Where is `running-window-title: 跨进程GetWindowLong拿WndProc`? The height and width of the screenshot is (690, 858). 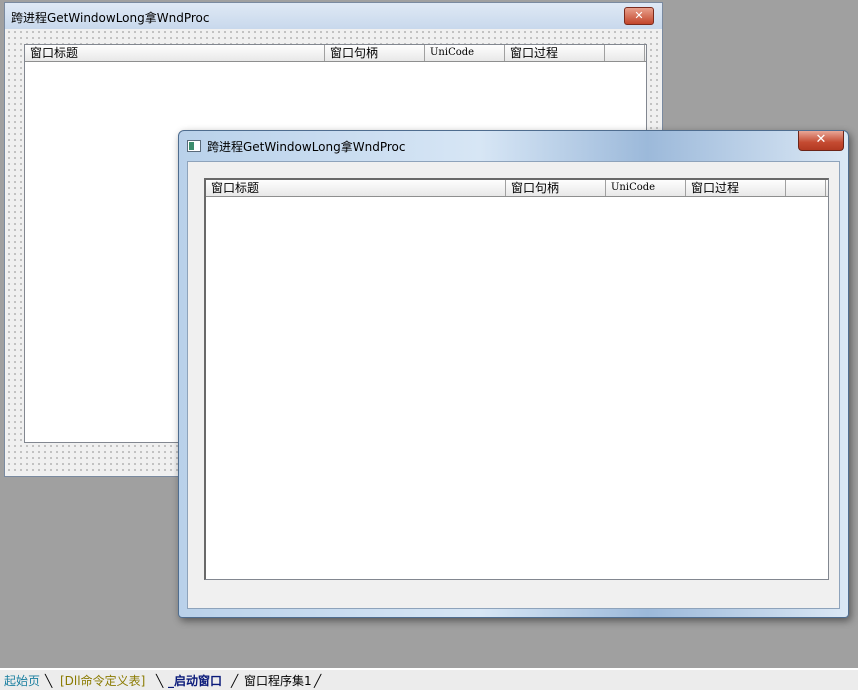
running-window-title: 跨进程GetWindowLong拿WndProc is located at coordinates (306, 147).